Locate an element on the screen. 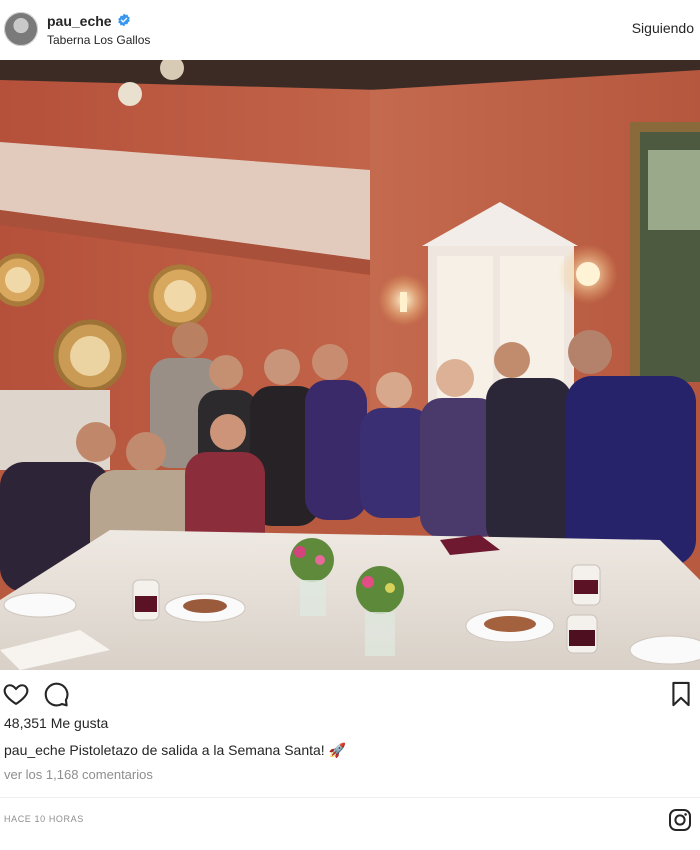  comment-bubble-icon is located at coordinates (56, 694).